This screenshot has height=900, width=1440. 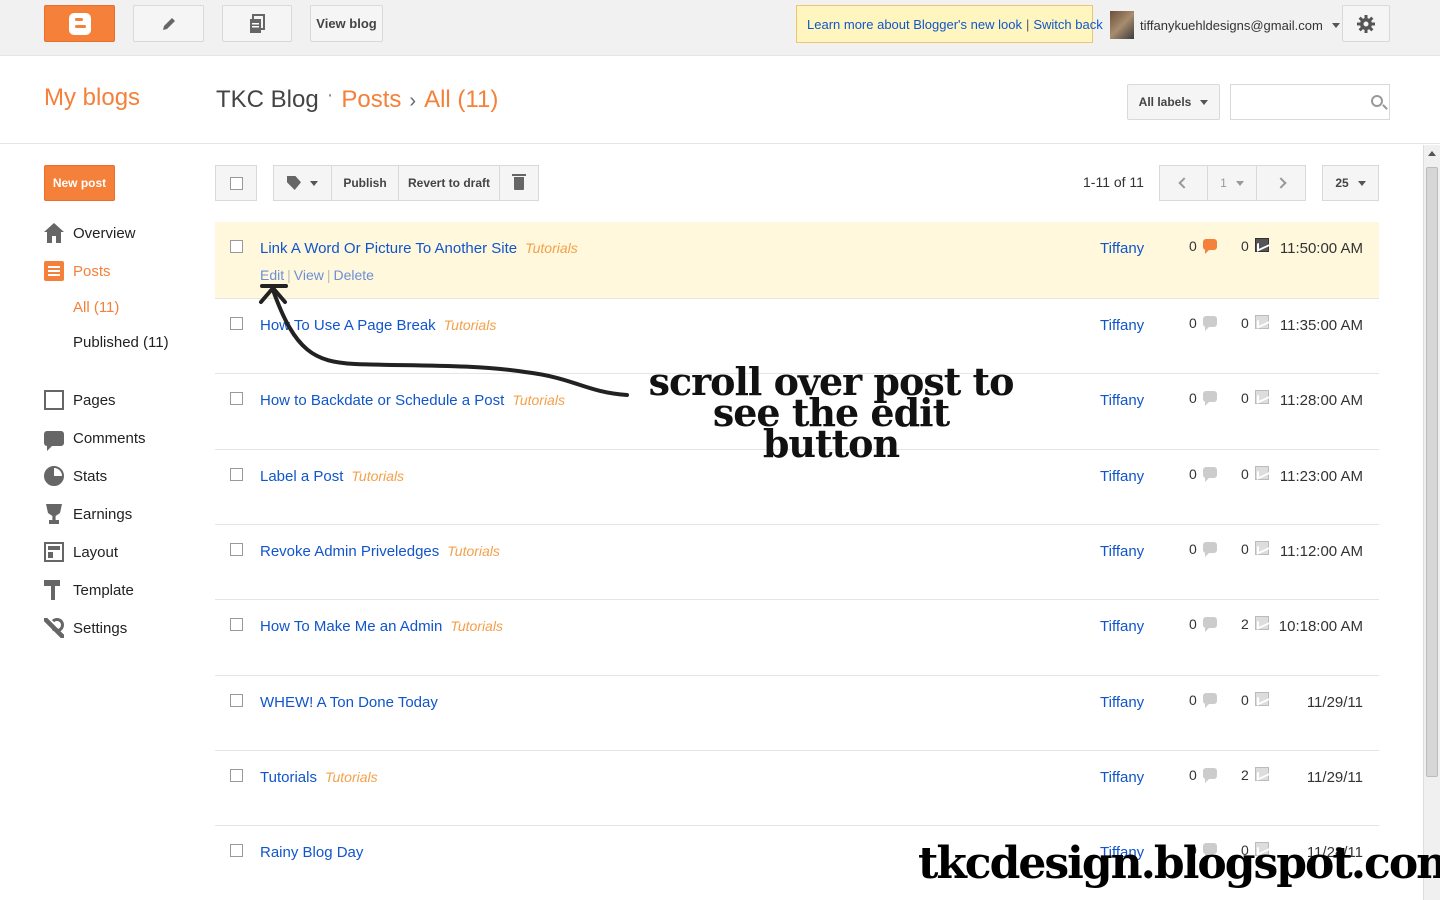 I want to click on breadcrumb: TKC Blog · Posts › All (11), so click(x=357, y=99).